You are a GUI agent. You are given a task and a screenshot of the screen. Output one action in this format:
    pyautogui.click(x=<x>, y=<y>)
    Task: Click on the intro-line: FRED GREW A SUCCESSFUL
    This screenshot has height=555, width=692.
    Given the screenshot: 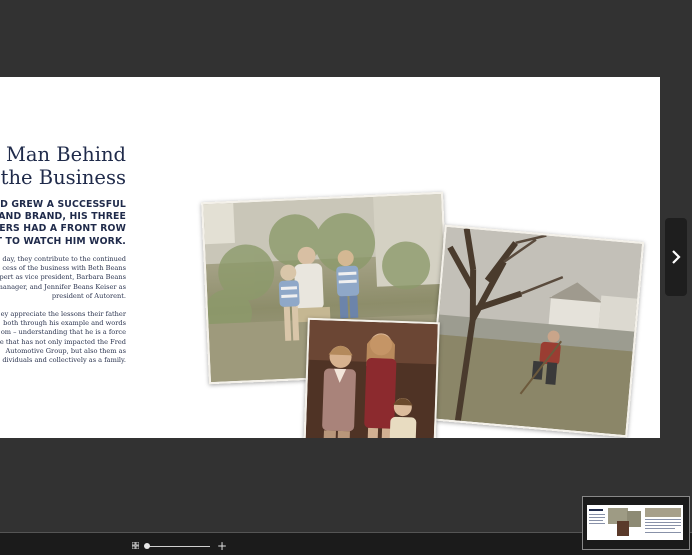 What is the action you would take?
    pyautogui.click(x=63, y=204)
    